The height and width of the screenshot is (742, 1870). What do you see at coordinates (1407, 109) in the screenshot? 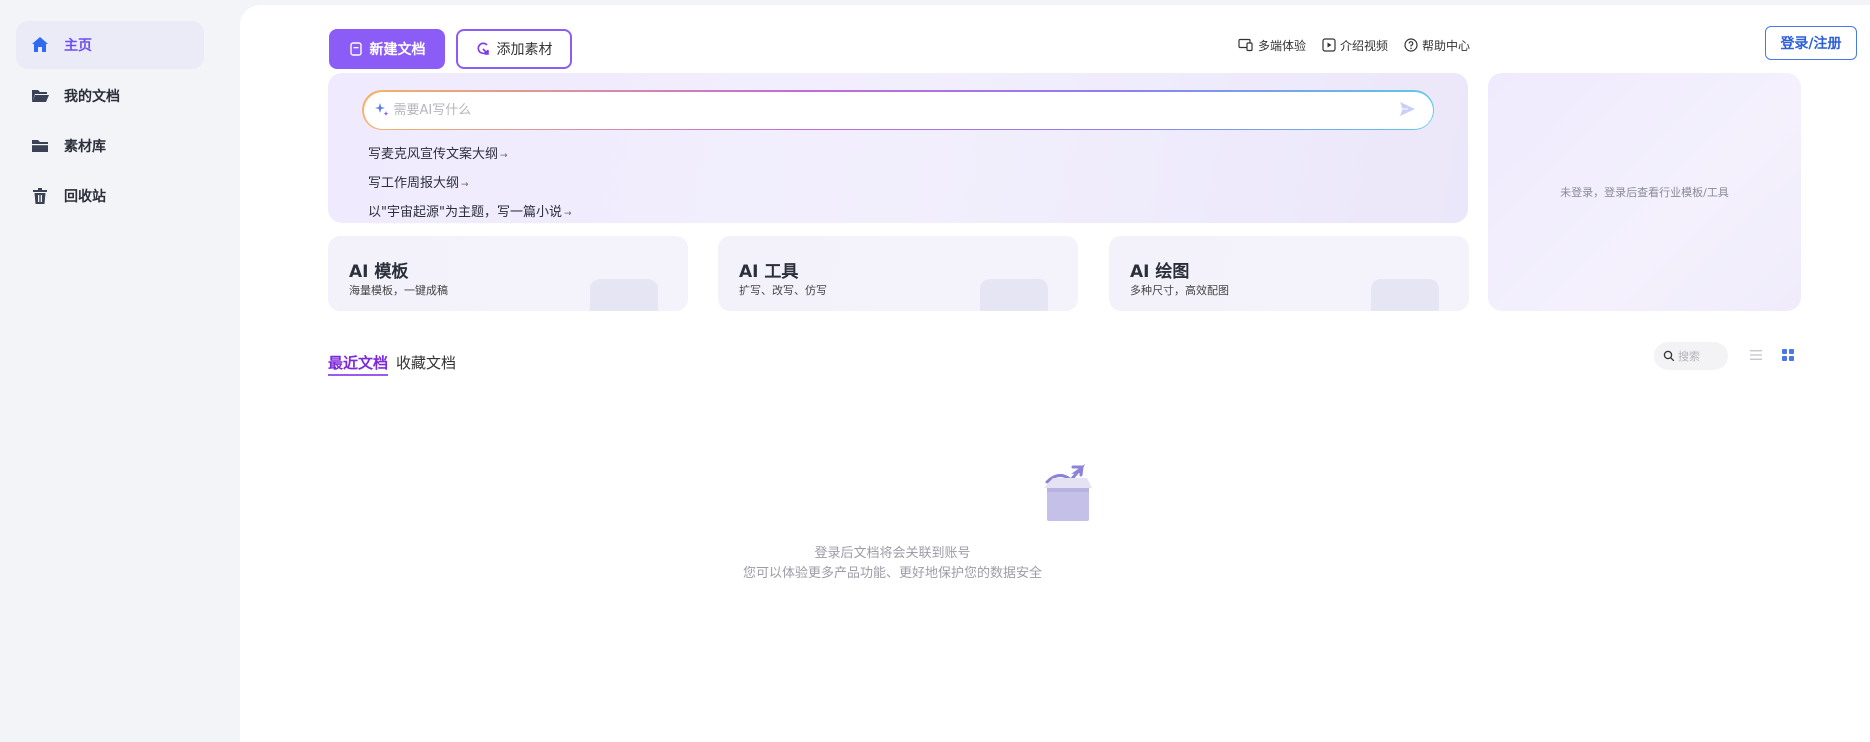
I see `send-icon` at bounding box center [1407, 109].